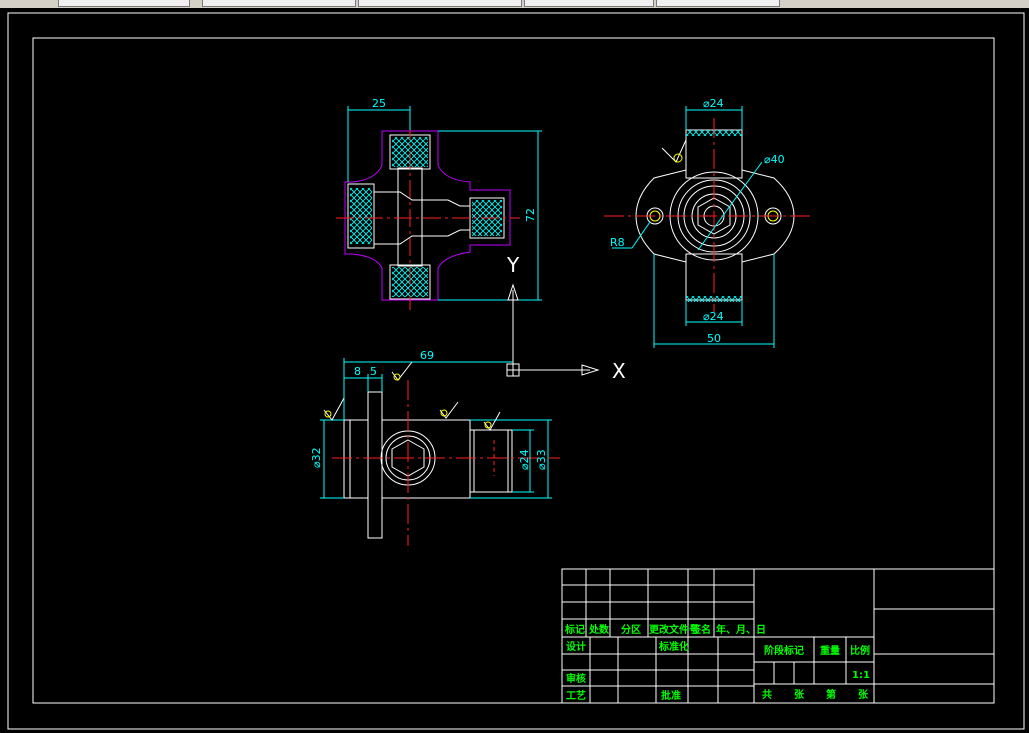 The width and height of the screenshot is (1029, 733). Describe the element at coordinates (361, 216) in the screenshot. I see `top-knurl-left` at that location.